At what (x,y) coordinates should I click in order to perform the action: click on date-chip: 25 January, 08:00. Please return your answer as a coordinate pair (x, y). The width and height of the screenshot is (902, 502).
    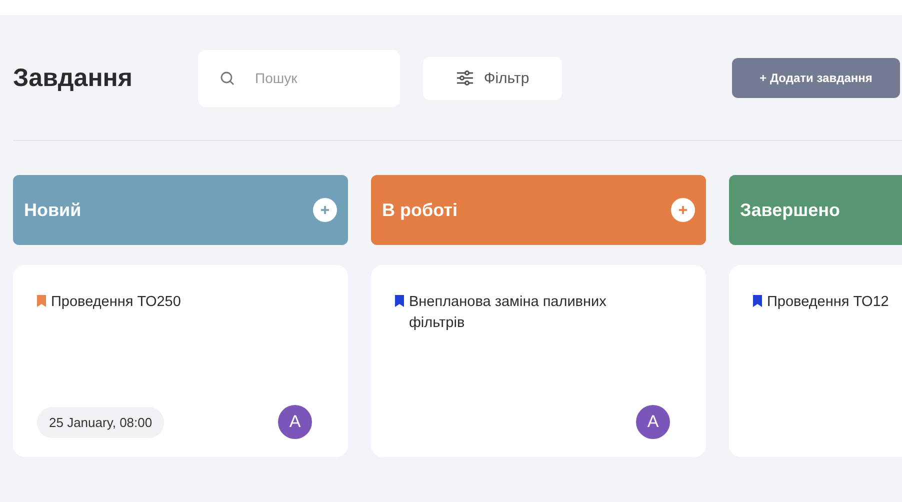
    Looking at the image, I should click on (100, 422).